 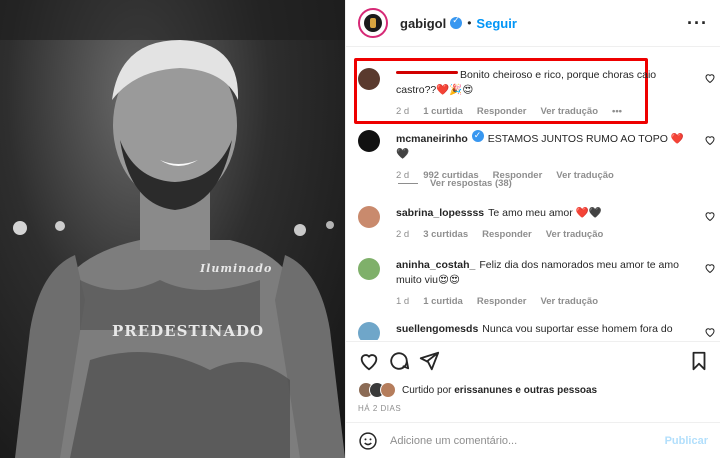 What do you see at coordinates (432, 139) in the screenshot?
I see `comment-username: mcmaneirinho` at bounding box center [432, 139].